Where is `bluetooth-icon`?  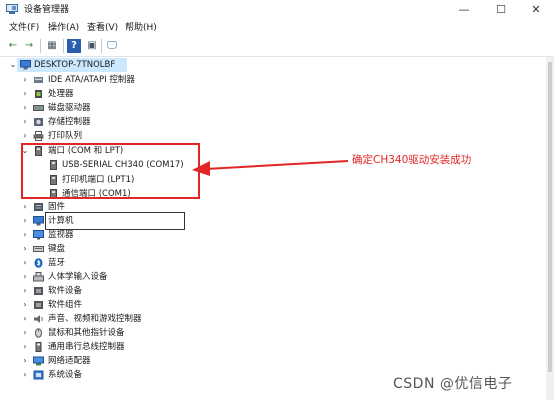 bluetooth-icon is located at coordinates (38, 263).